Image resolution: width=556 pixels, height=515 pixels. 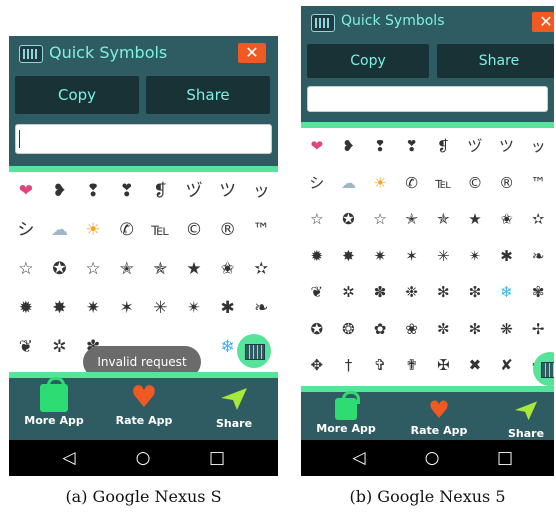 I want to click on symbol-cell: ✥, so click(x=317, y=365).